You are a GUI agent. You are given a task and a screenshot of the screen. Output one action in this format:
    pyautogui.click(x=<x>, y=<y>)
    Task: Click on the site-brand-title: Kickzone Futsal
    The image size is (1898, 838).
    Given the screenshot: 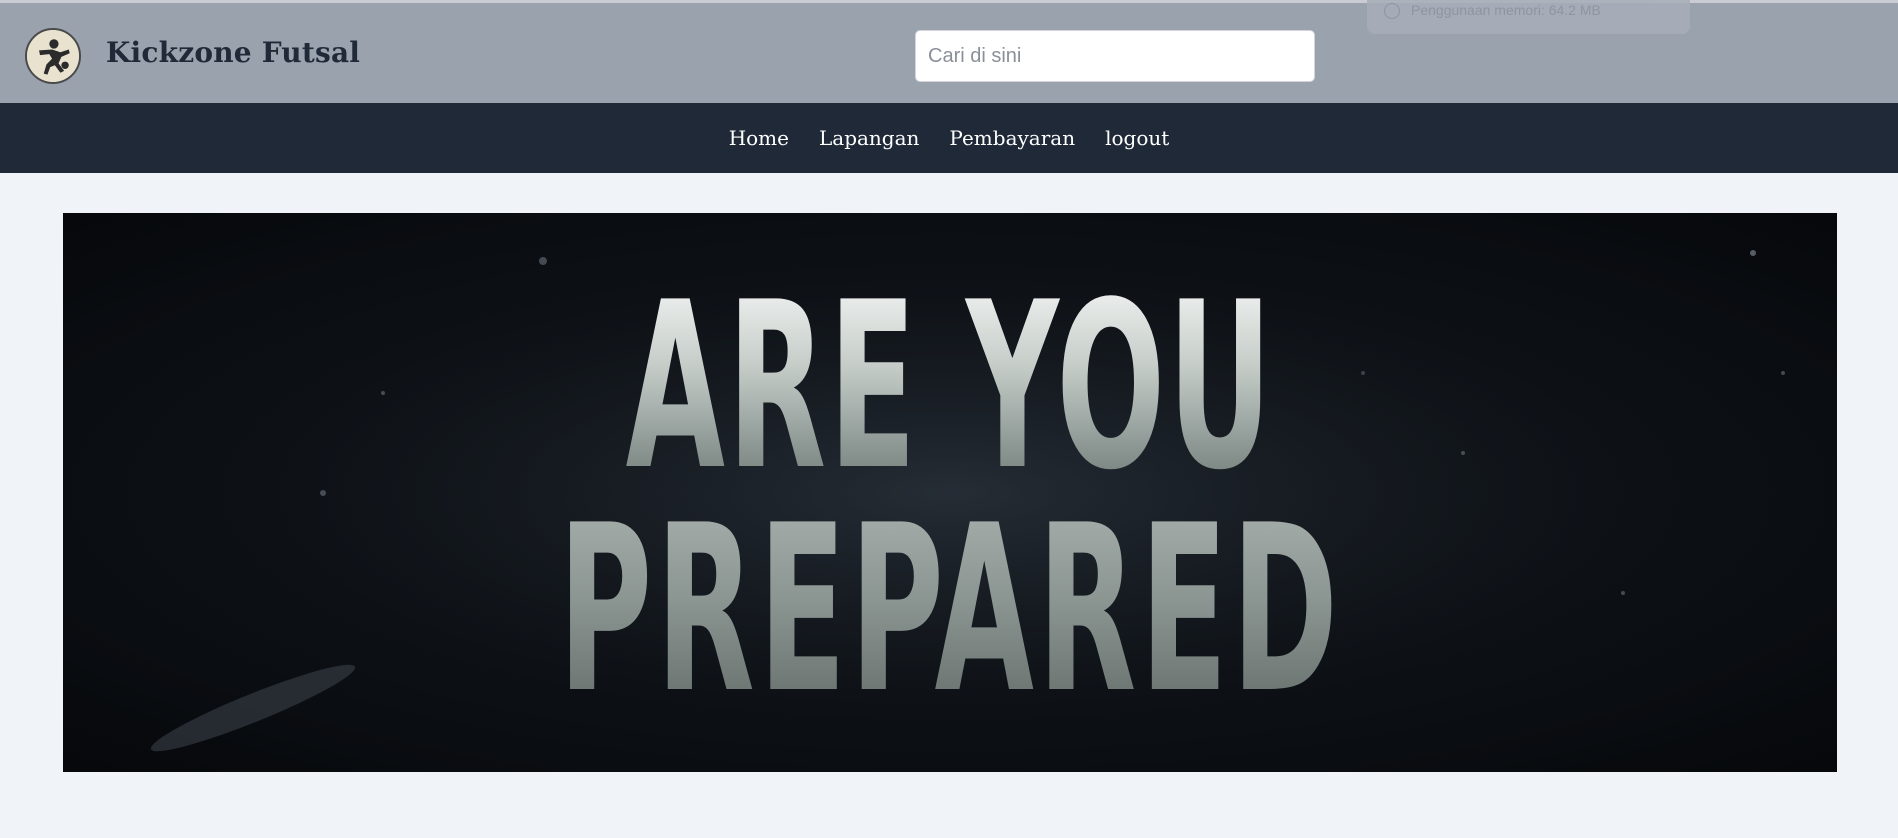 What is the action you would take?
    pyautogui.click(x=233, y=52)
    